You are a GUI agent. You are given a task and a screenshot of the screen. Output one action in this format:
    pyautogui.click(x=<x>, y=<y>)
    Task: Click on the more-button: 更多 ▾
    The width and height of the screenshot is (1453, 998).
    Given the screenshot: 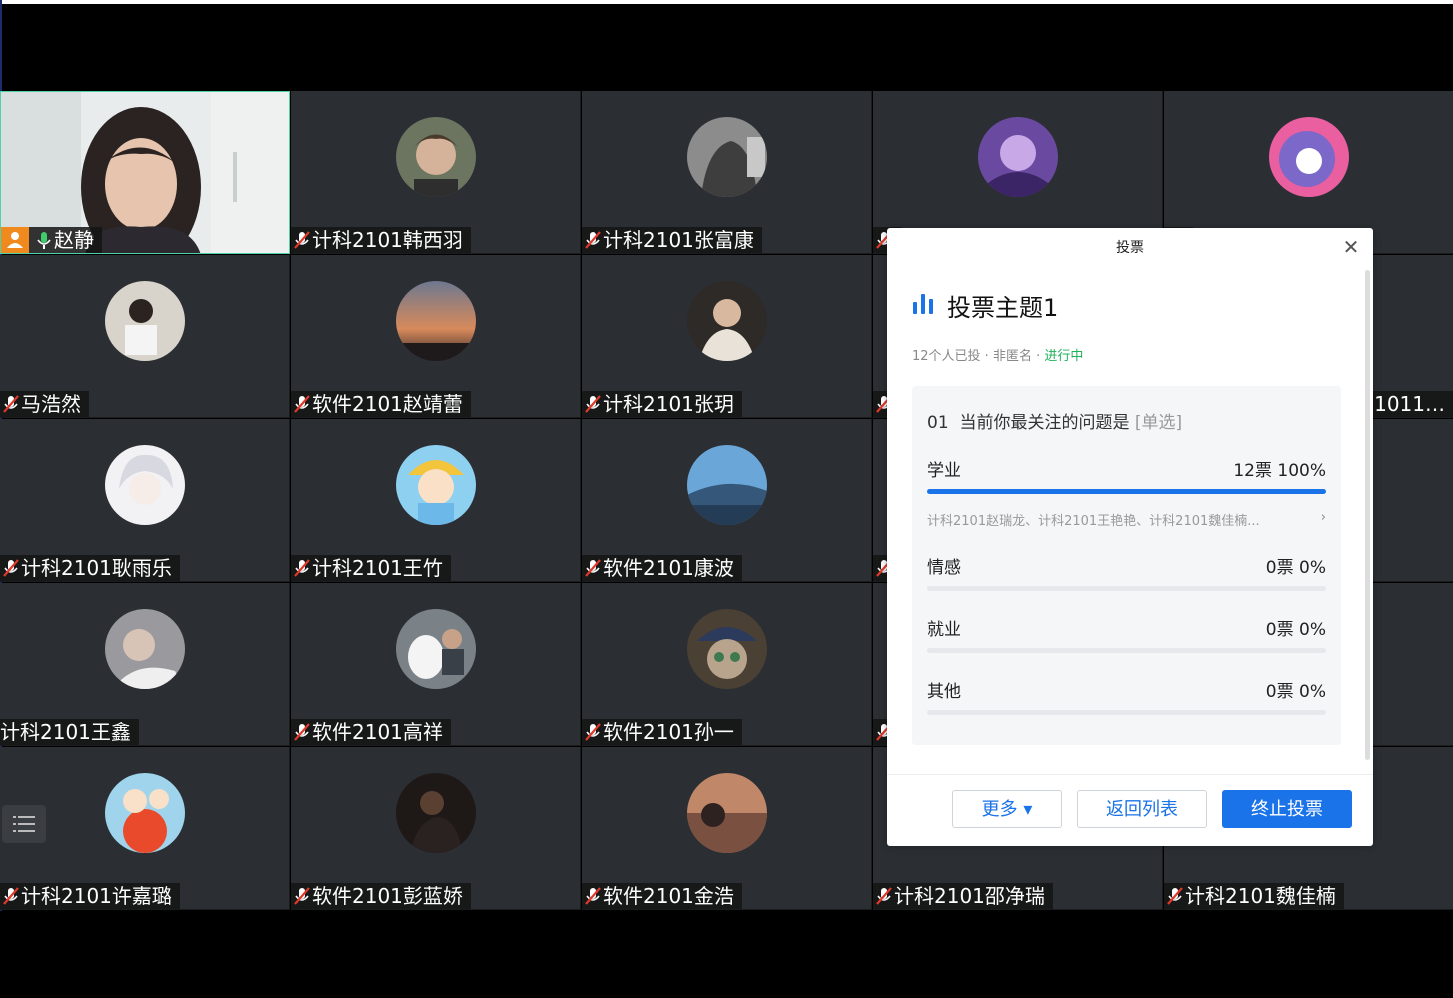 What is the action you would take?
    pyautogui.click(x=1007, y=809)
    